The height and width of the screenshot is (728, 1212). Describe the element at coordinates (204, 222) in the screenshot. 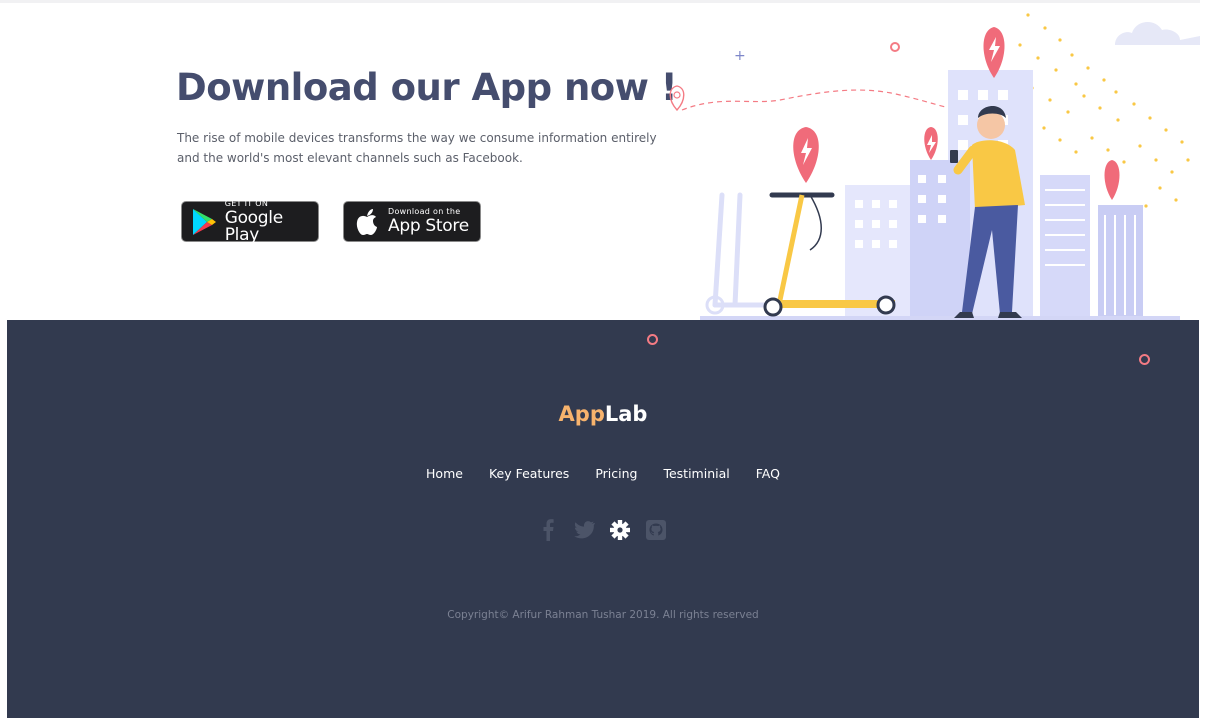

I see `google-play-icon` at that location.